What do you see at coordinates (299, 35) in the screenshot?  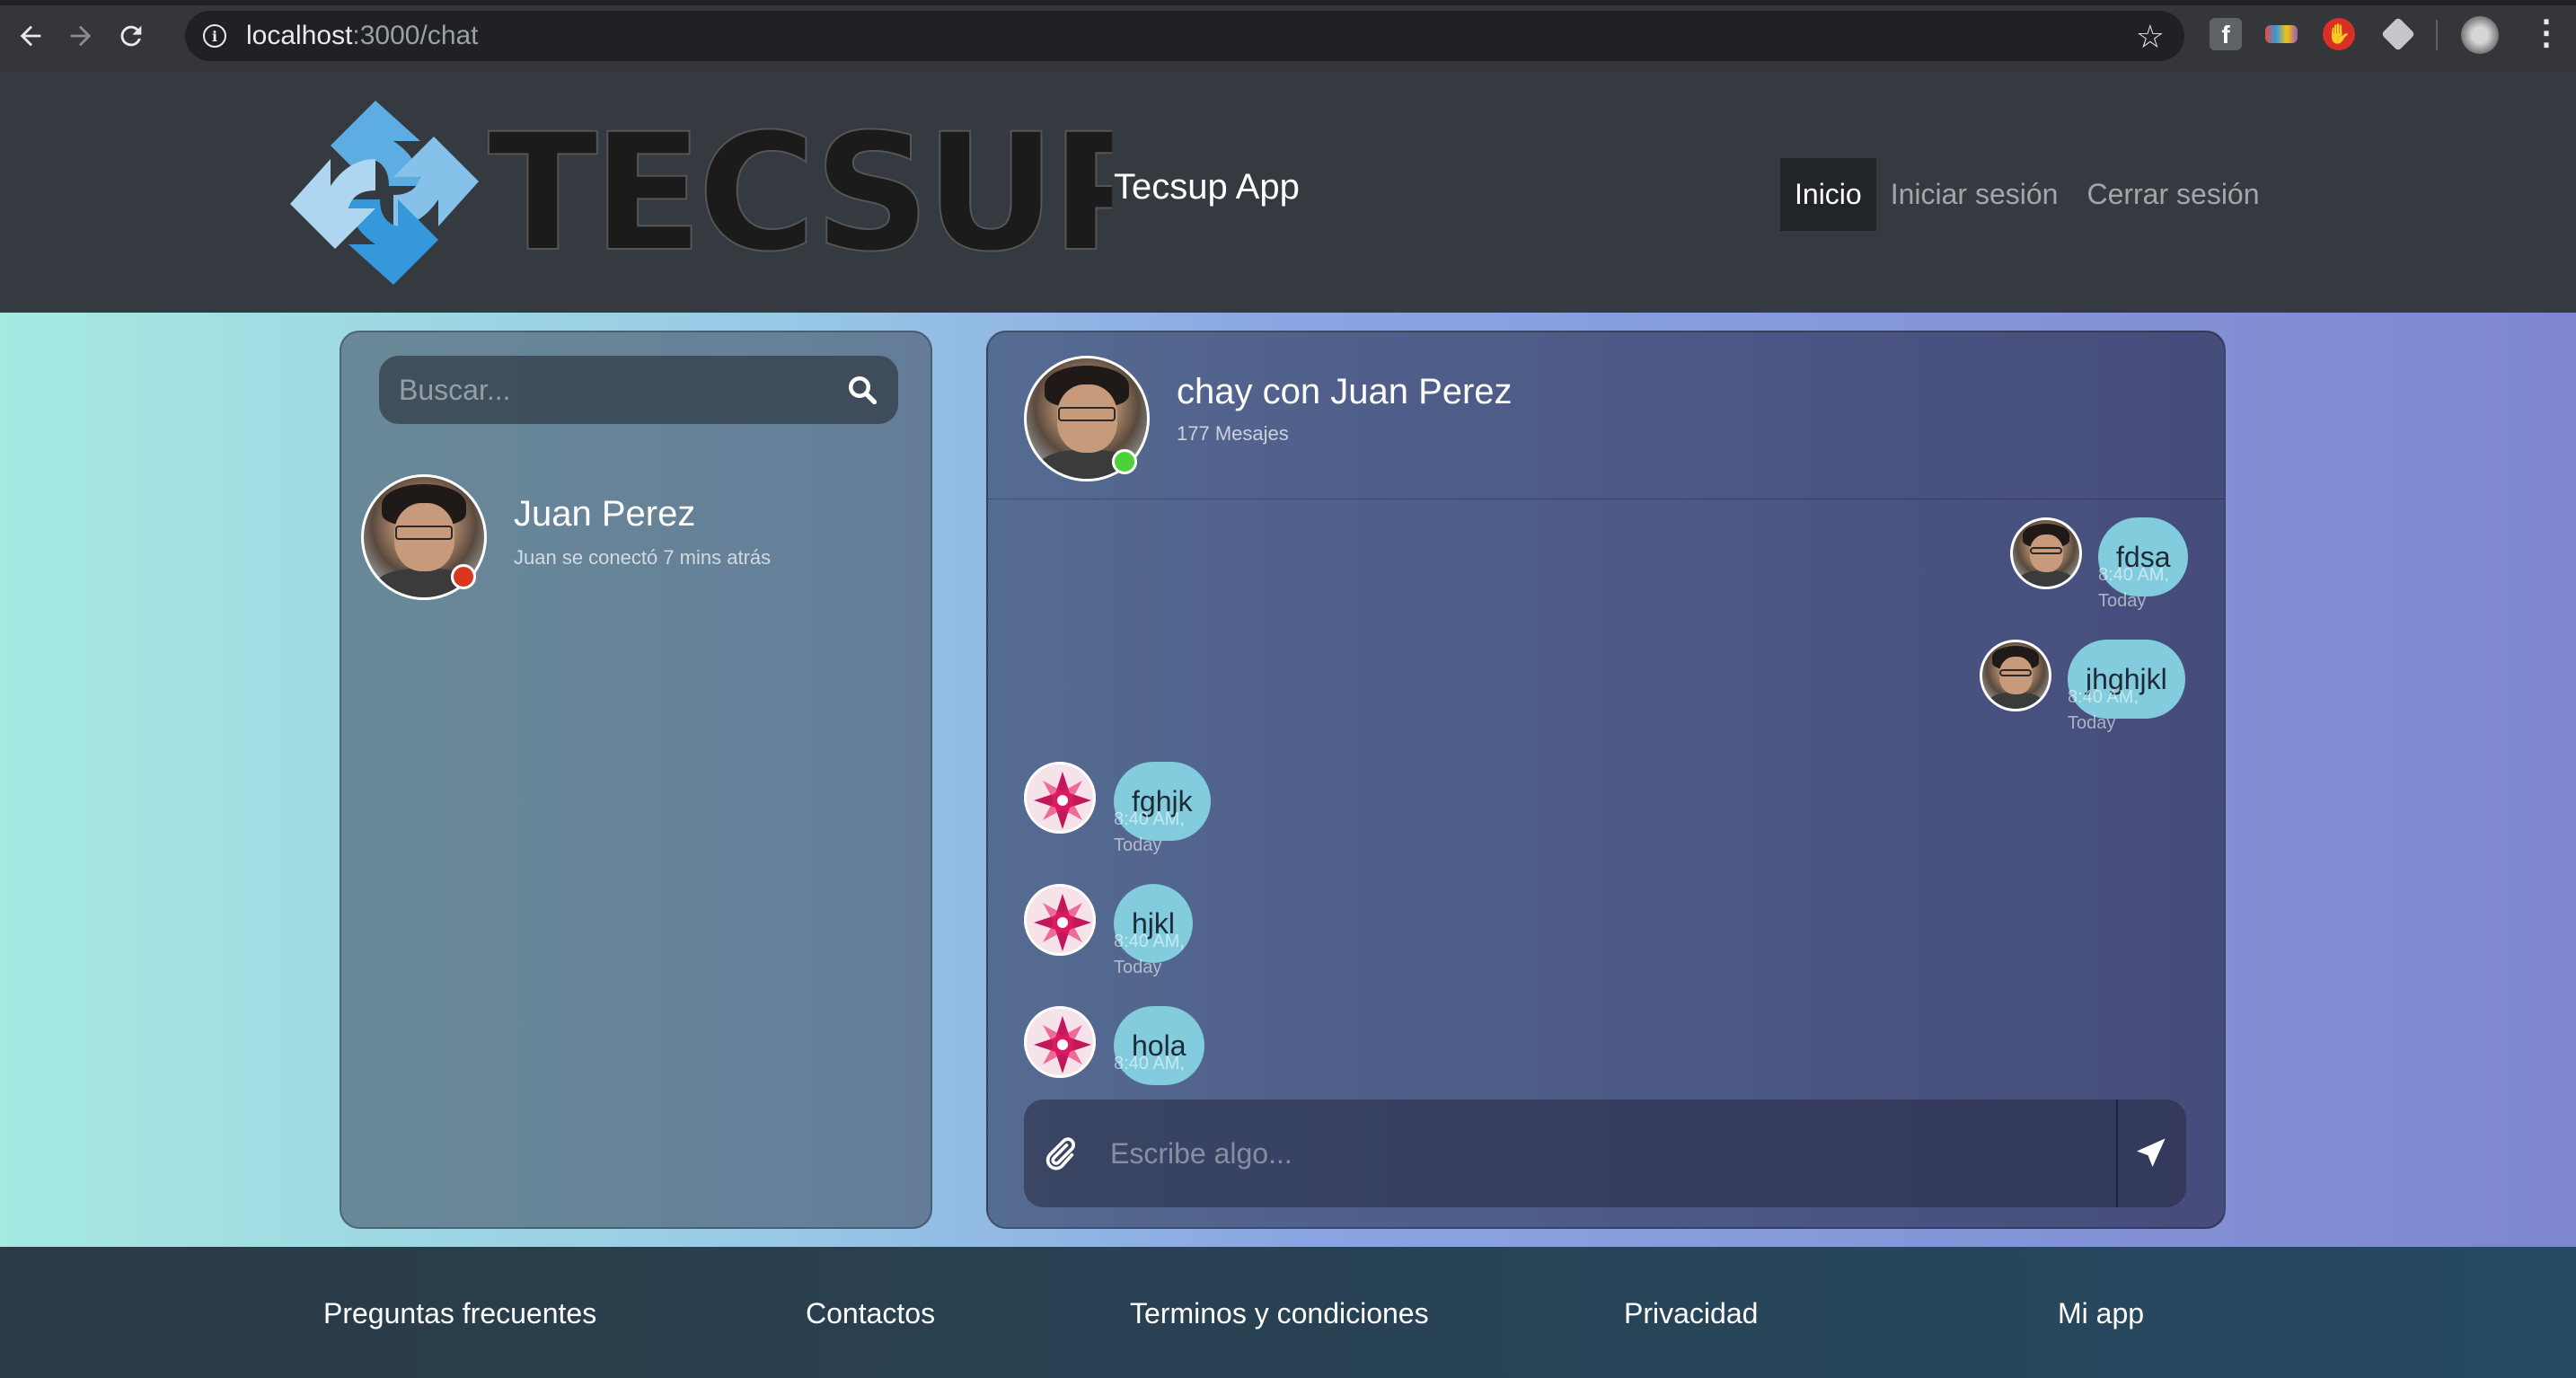 I see `url-host: localhost` at bounding box center [299, 35].